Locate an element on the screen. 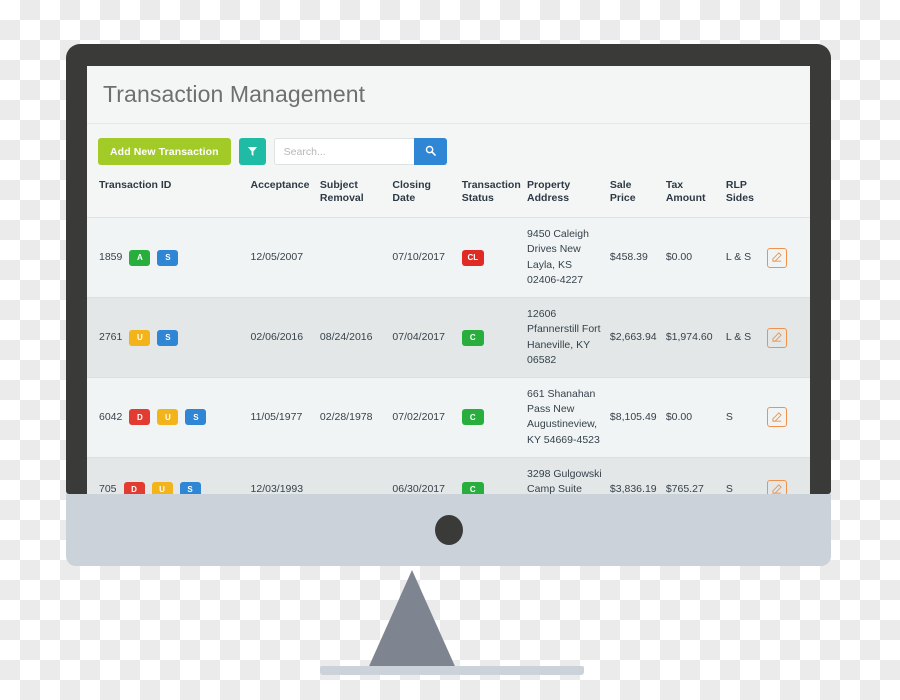  cell-subject-removal: 02/28/1978 is located at coordinates (352, 417).